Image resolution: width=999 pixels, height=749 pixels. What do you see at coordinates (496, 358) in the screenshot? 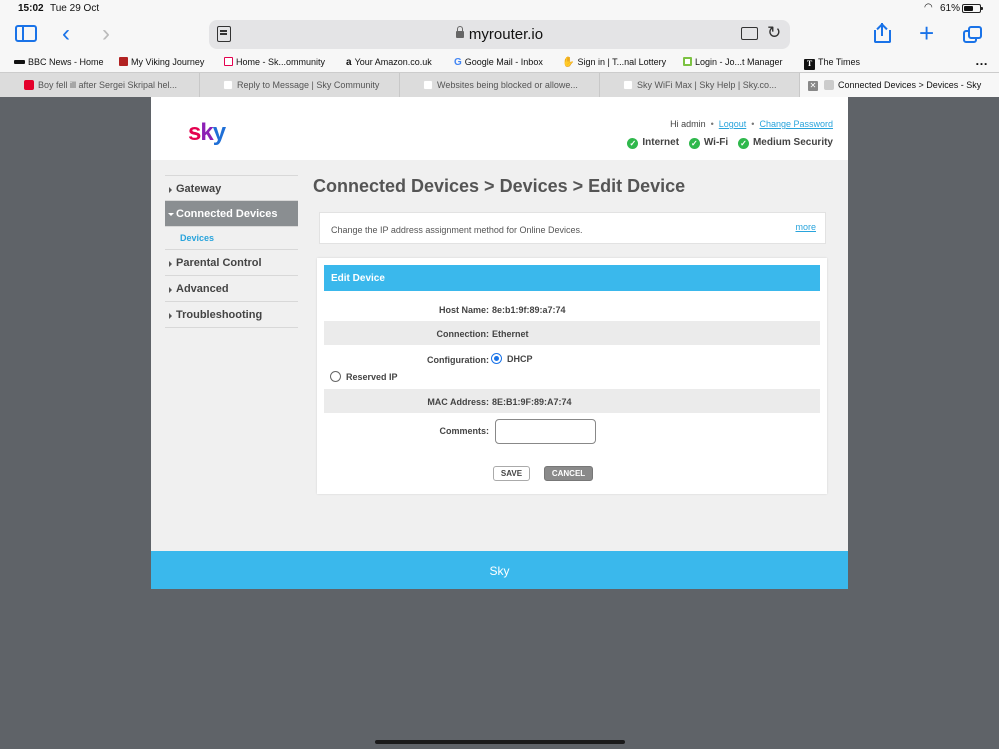
I see `dhcp-radio` at bounding box center [496, 358].